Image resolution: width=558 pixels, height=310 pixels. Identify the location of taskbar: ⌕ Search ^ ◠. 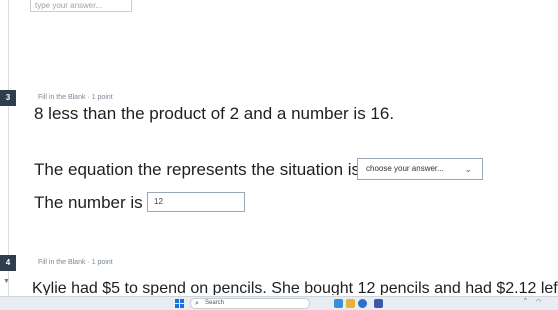
(279, 303).